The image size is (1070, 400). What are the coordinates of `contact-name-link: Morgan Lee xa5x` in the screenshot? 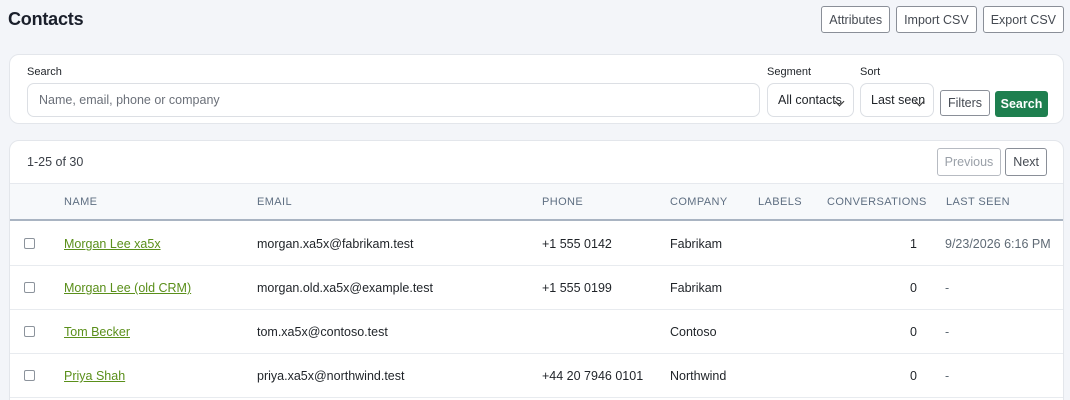 It's located at (112, 244).